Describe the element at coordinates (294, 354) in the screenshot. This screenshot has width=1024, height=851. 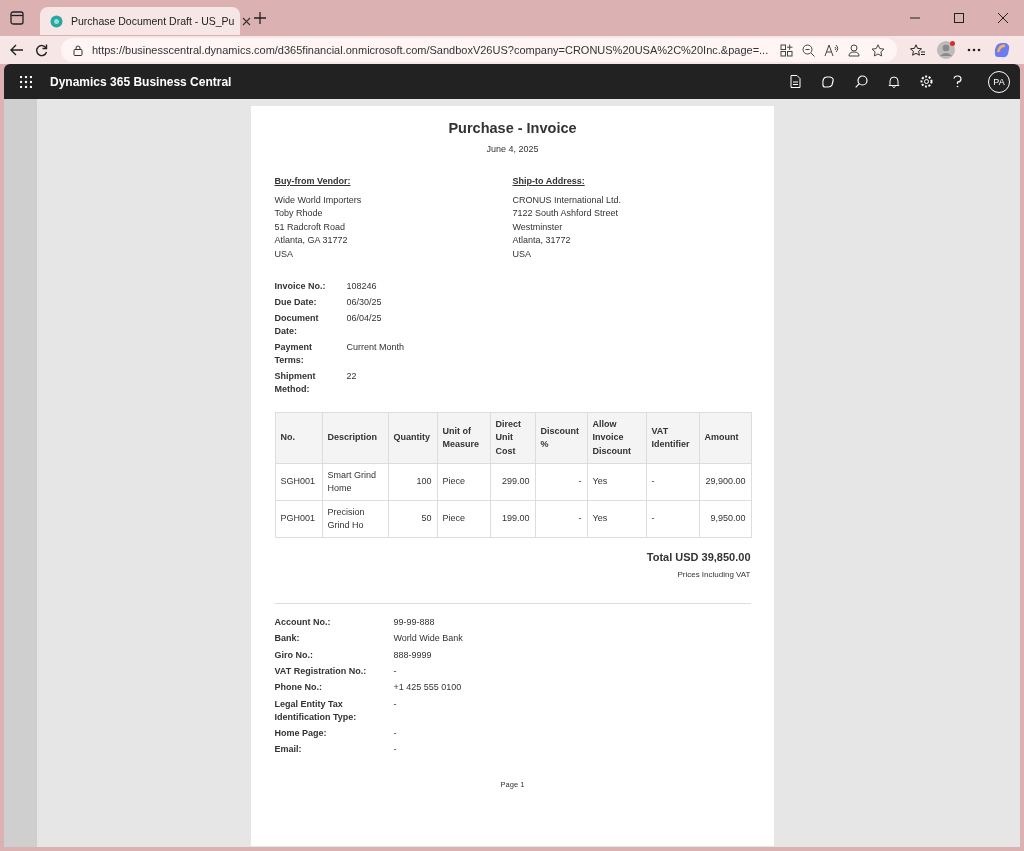
I see `field-label: Payment Terms:` at that location.